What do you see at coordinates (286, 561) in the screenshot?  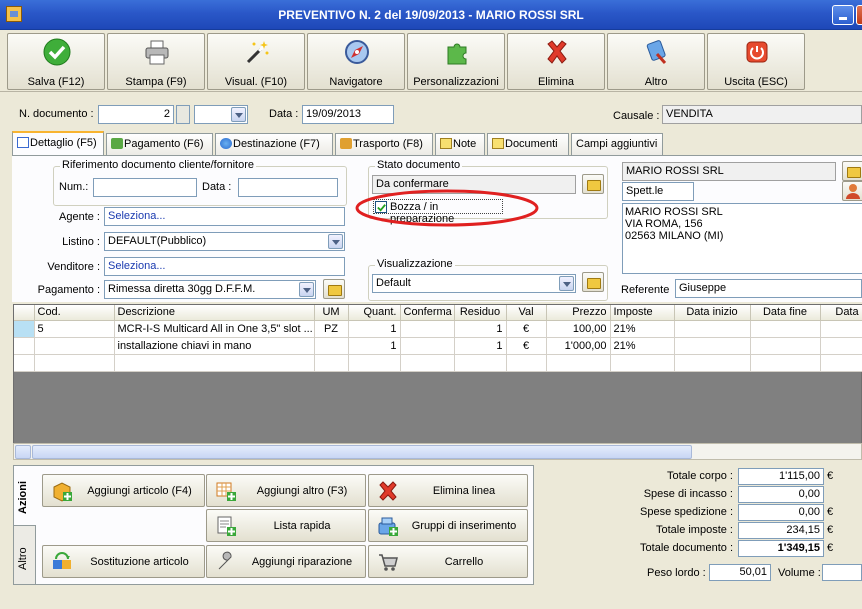 I see `add-repair-button: Aggiungi riparazione` at bounding box center [286, 561].